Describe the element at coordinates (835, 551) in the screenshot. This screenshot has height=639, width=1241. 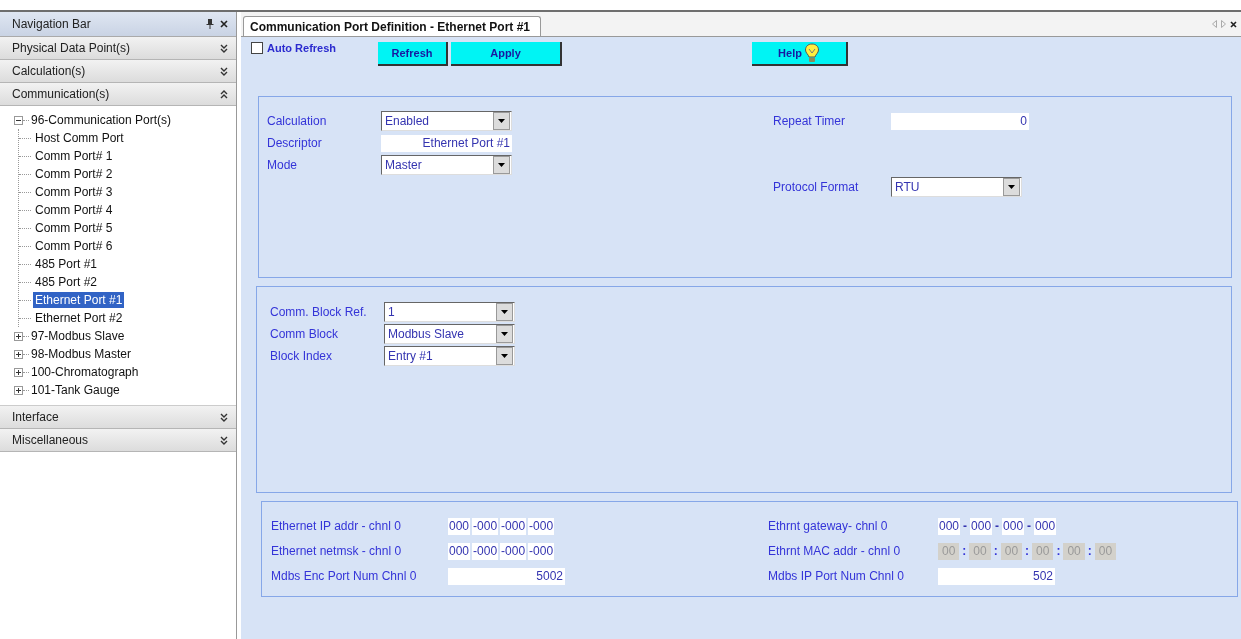
I see `field-label: Ethrnt MAC addr - chnl 0` at that location.